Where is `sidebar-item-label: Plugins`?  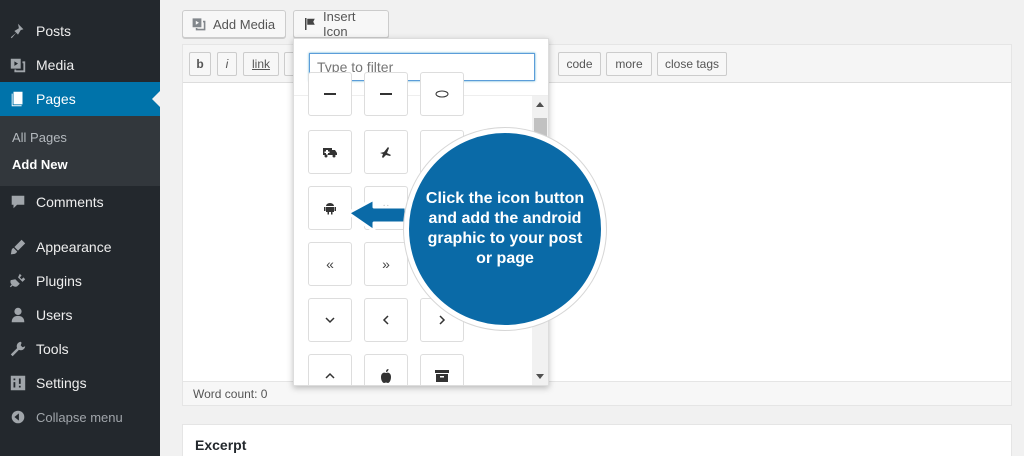 sidebar-item-label: Plugins is located at coordinates (59, 281).